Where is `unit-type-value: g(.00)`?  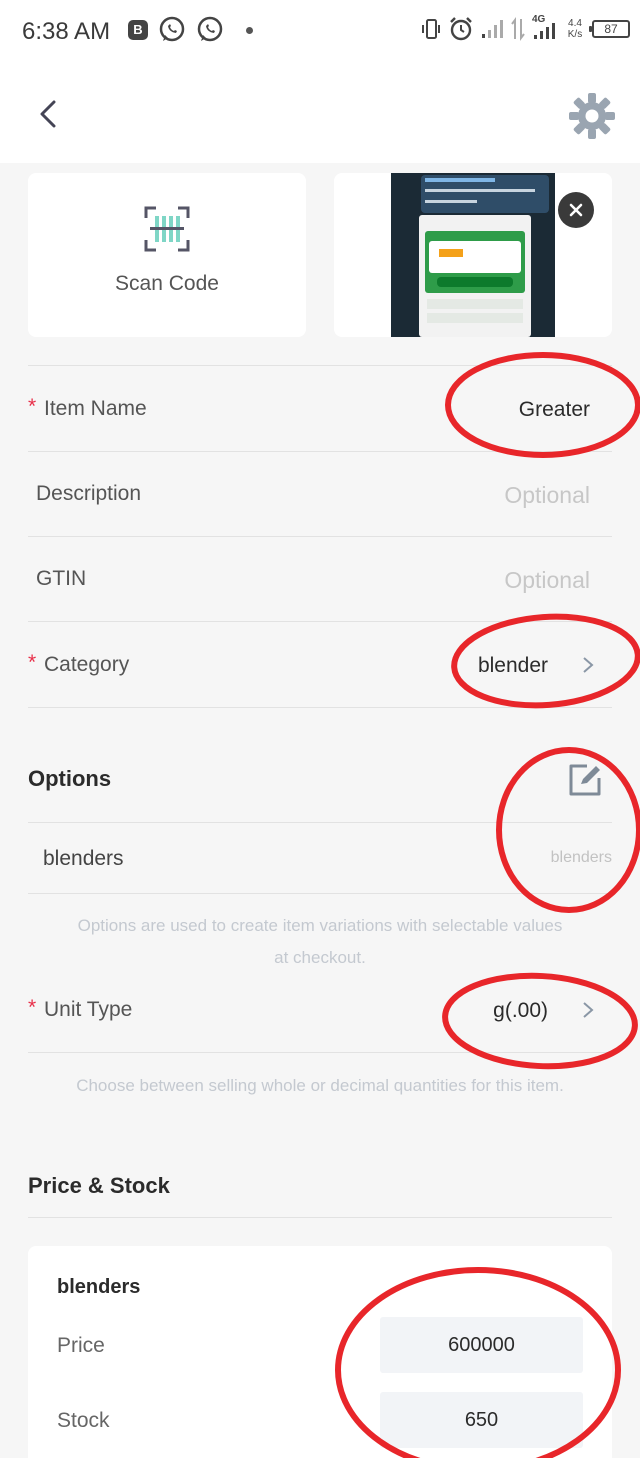 unit-type-value: g(.00) is located at coordinates (520, 1010).